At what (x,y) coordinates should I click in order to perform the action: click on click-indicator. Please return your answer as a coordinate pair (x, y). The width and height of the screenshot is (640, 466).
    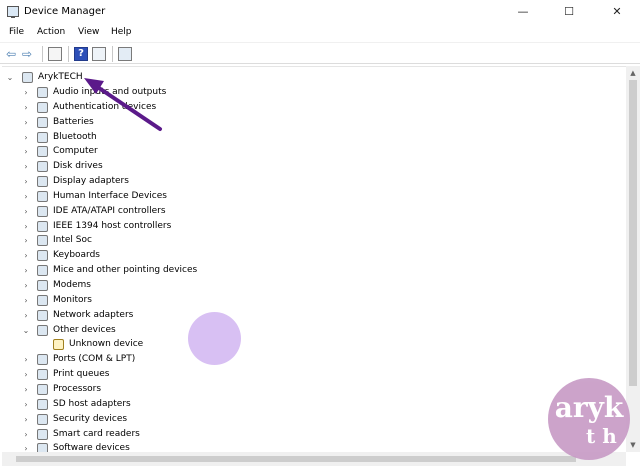
    Looking at the image, I should click on (214, 338).